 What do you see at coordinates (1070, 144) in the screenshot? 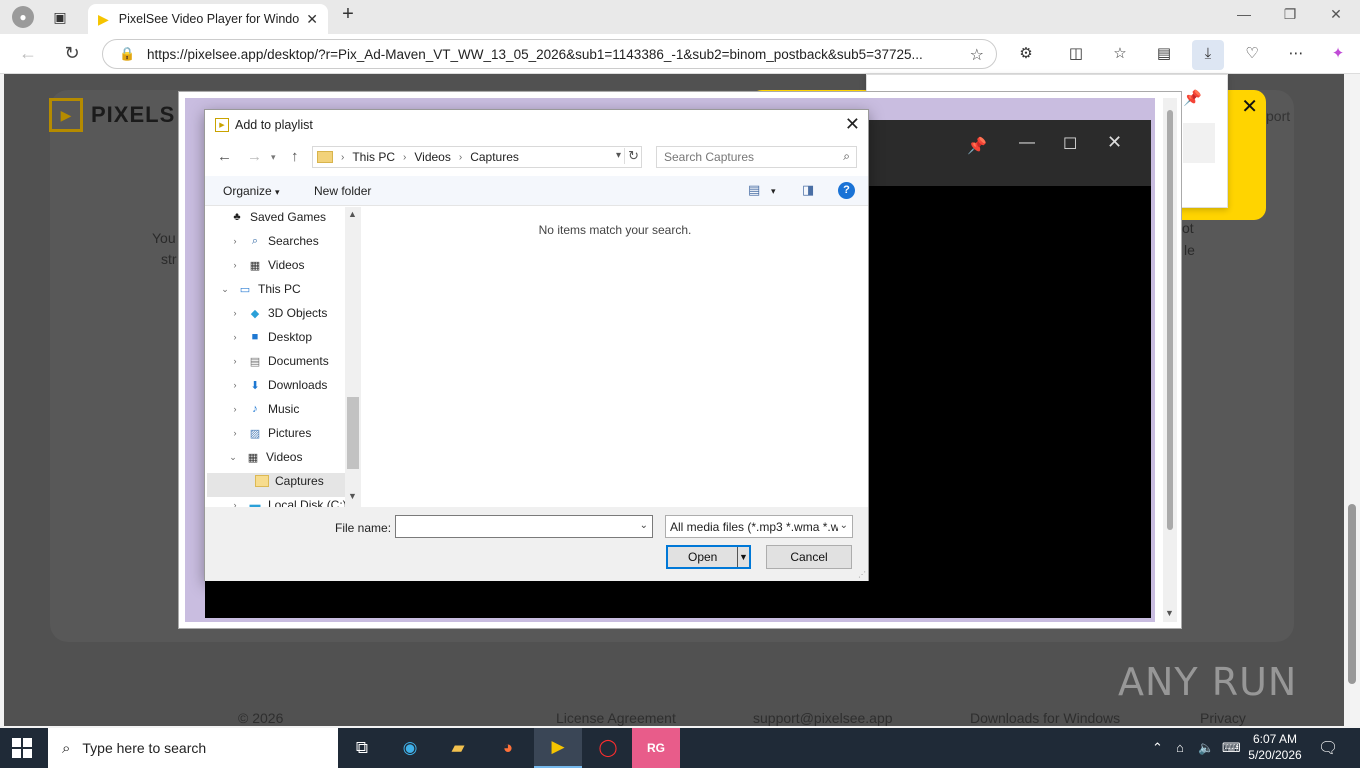
I see `player-maximize-icon: ☐` at bounding box center [1070, 144].